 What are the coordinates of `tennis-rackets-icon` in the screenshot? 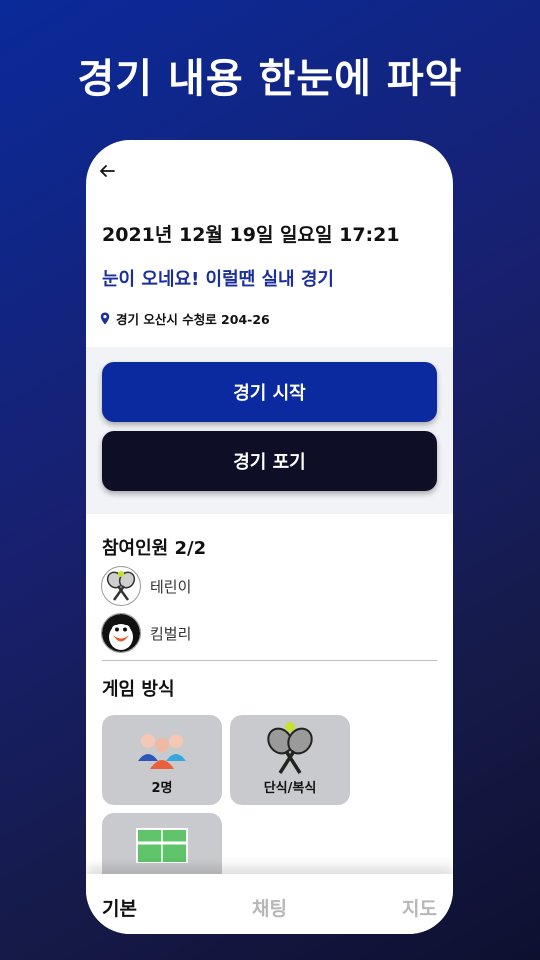 It's located at (290, 748).